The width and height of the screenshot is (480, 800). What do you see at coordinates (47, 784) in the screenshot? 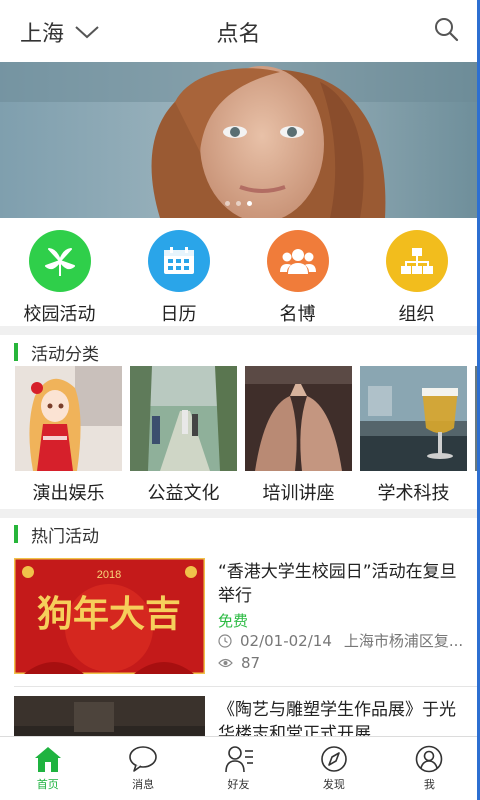
I see `tab-label: 首页` at bounding box center [47, 784].